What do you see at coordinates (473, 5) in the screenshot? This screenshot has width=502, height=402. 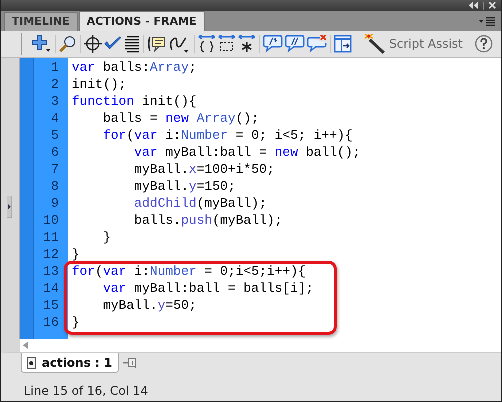 I see `collapse-icon` at bounding box center [473, 5].